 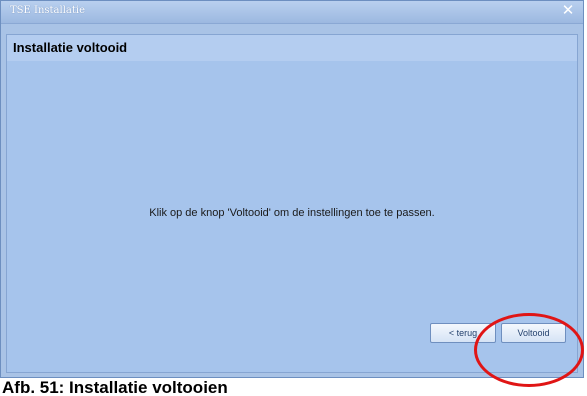 I want to click on wizard-header: Installatie voltooid, so click(x=292, y=48).